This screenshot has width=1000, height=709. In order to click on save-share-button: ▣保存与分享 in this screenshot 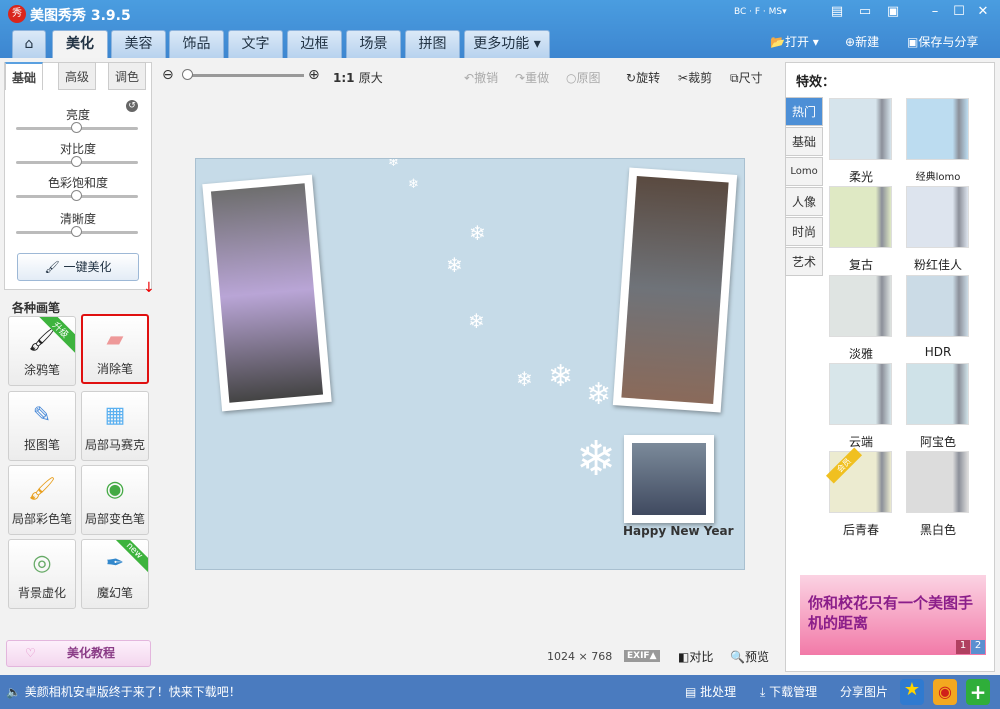, I will do `click(942, 41)`.